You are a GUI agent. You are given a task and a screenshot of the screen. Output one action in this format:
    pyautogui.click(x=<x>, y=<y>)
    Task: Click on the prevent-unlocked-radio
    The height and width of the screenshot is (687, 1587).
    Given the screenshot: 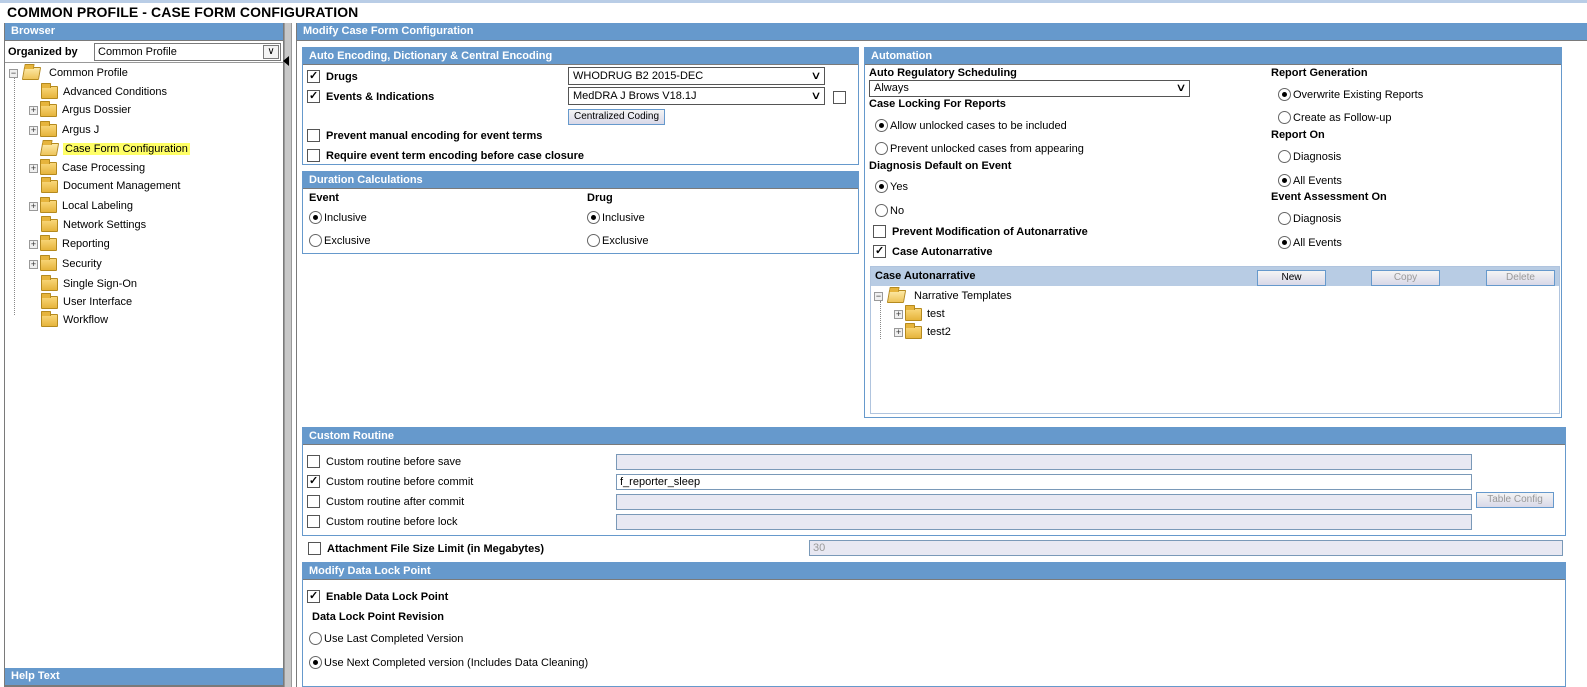 What is the action you would take?
    pyautogui.click(x=881, y=148)
    